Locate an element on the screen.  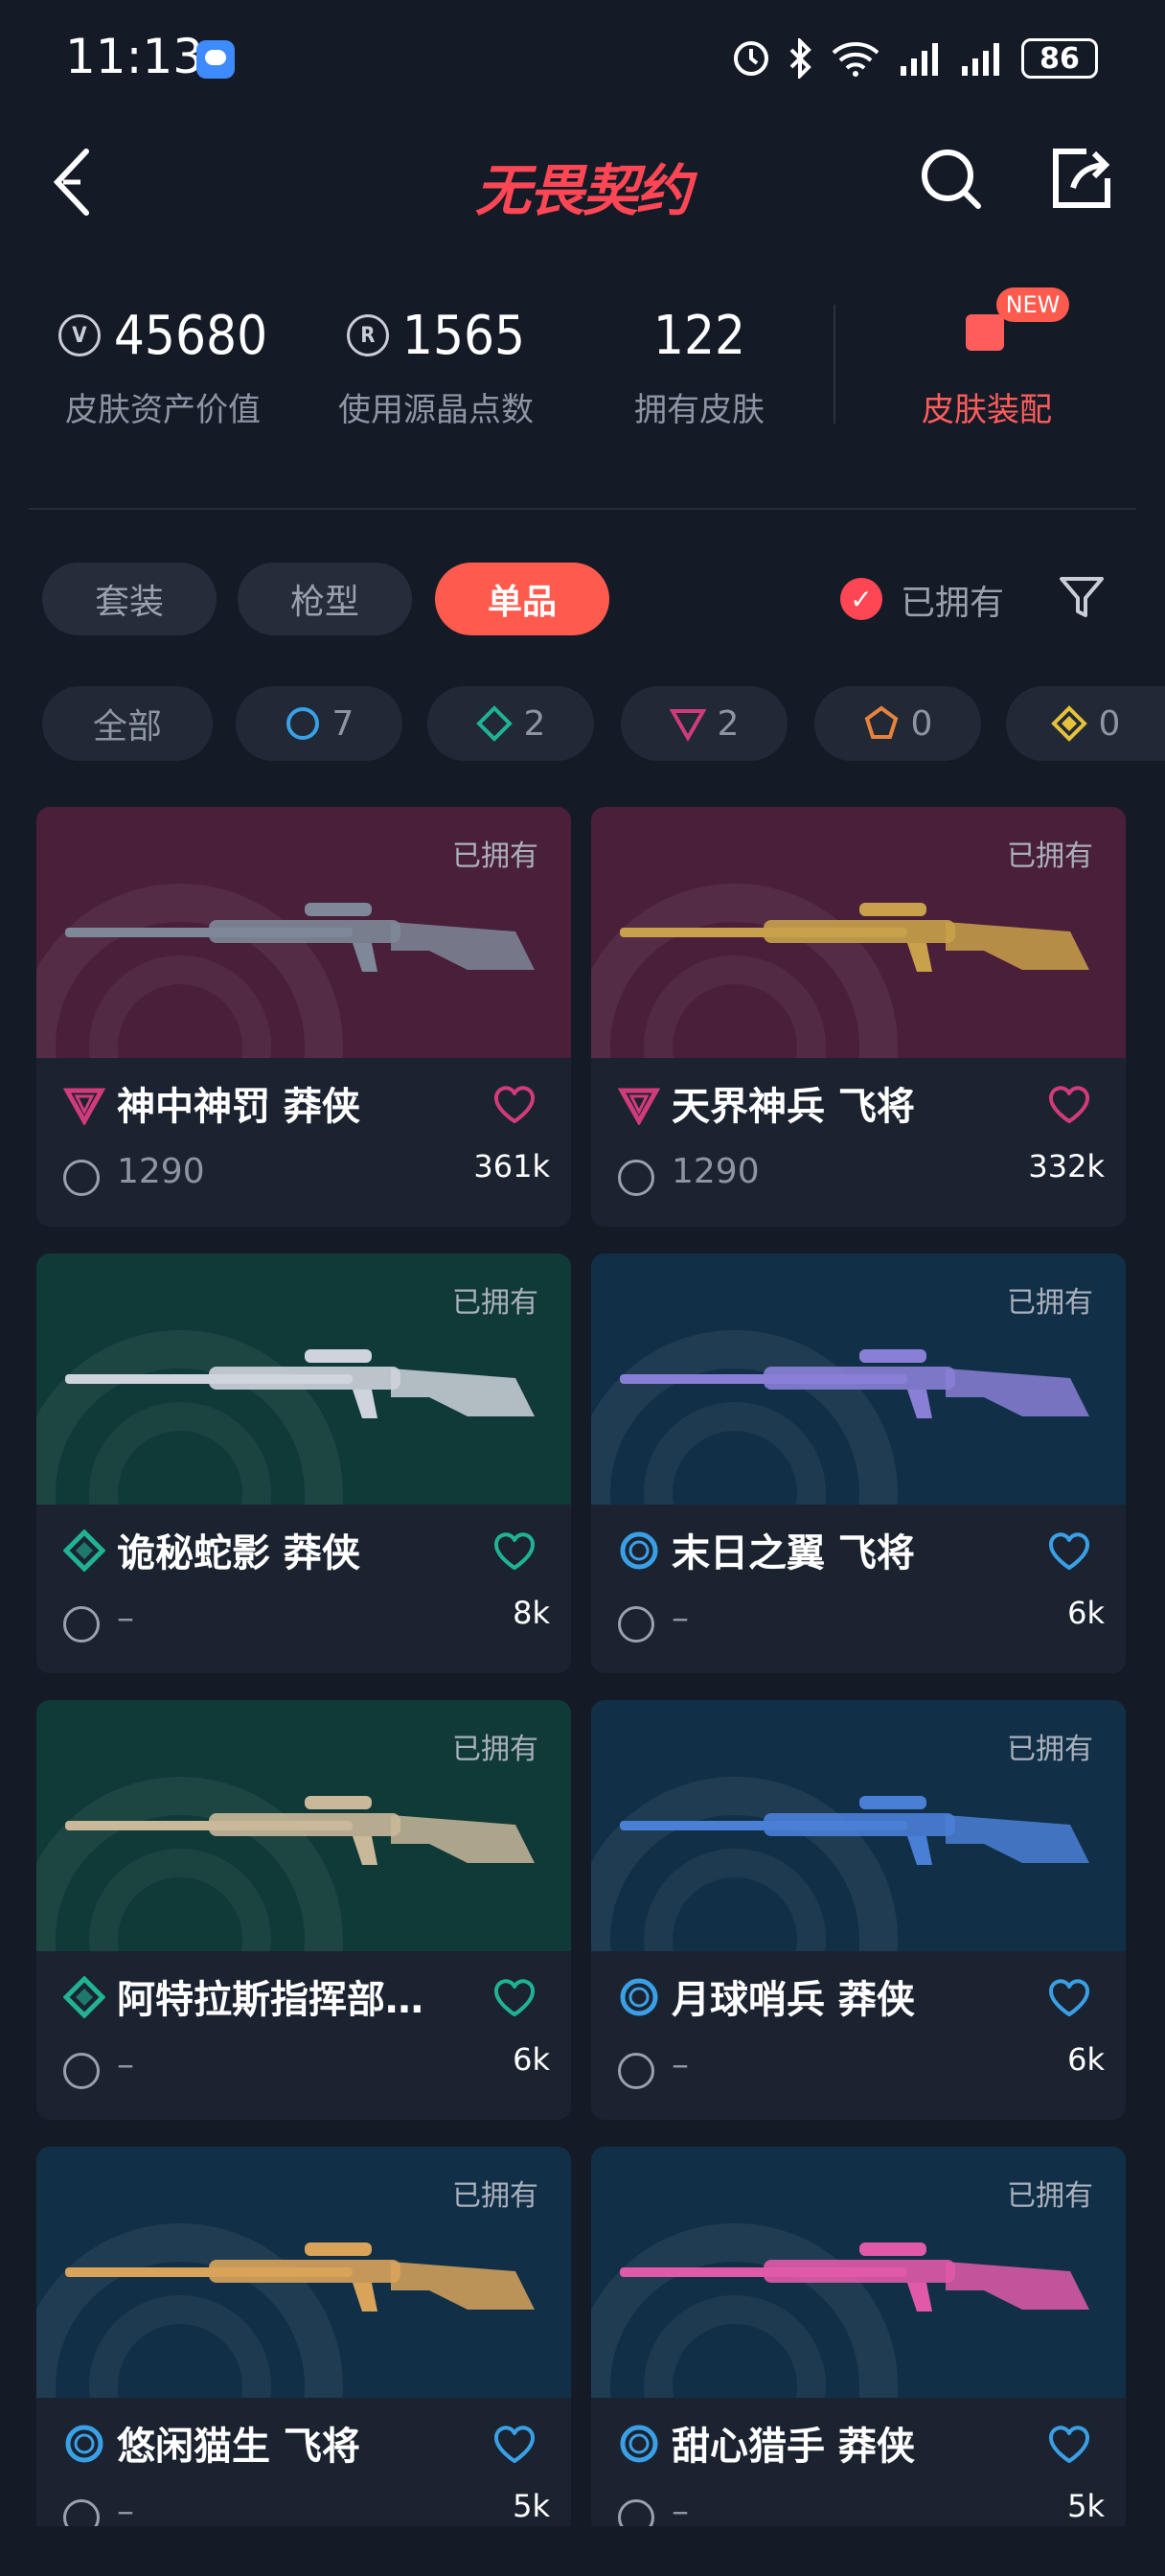
like-count: 361k is located at coordinates (512, 1166).